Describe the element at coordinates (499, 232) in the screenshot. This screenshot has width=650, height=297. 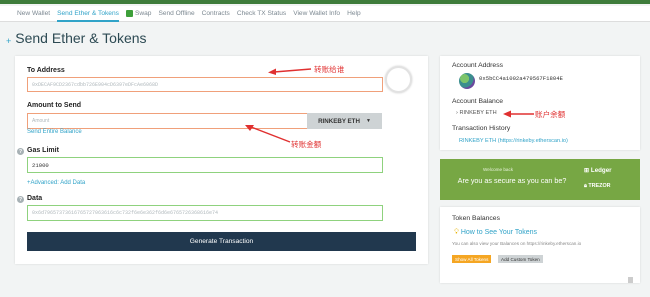
I see `how-to-see-tokens-link: How to See Your Tokens` at that location.